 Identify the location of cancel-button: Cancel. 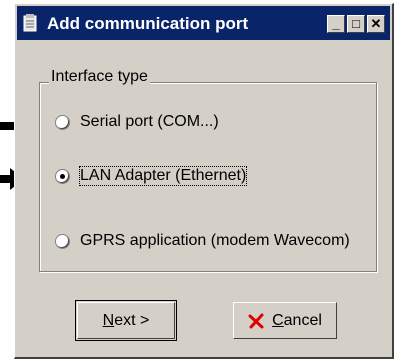
(285, 320).